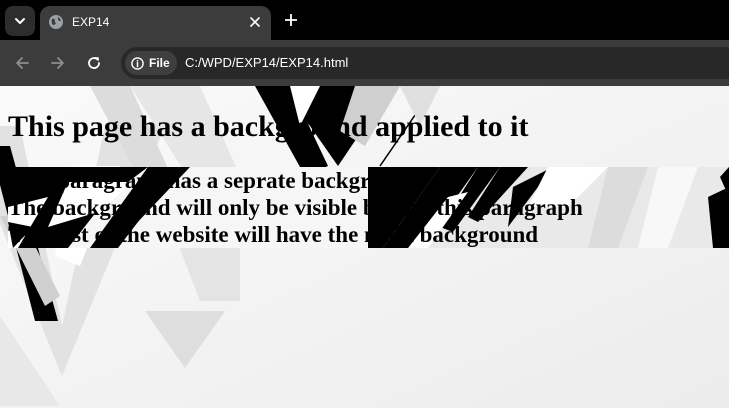  What do you see at coordinates (214, 180) in the screenshot?
I see `paragraph-line: This paragraph has a seprate background` at bounding box center [214, 180].